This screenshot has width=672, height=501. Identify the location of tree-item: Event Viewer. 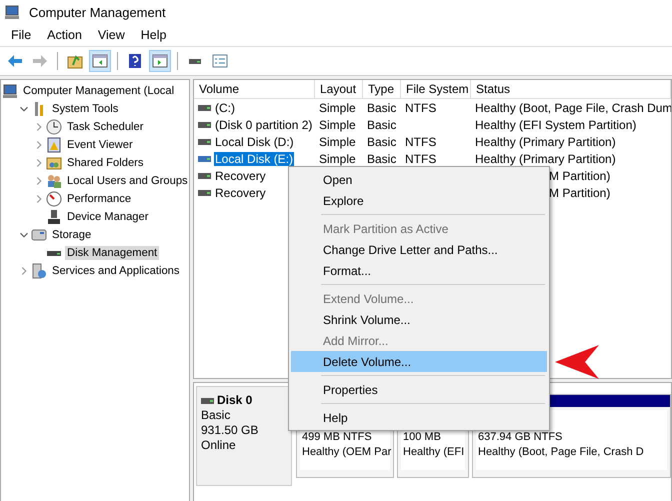
(100, 145).